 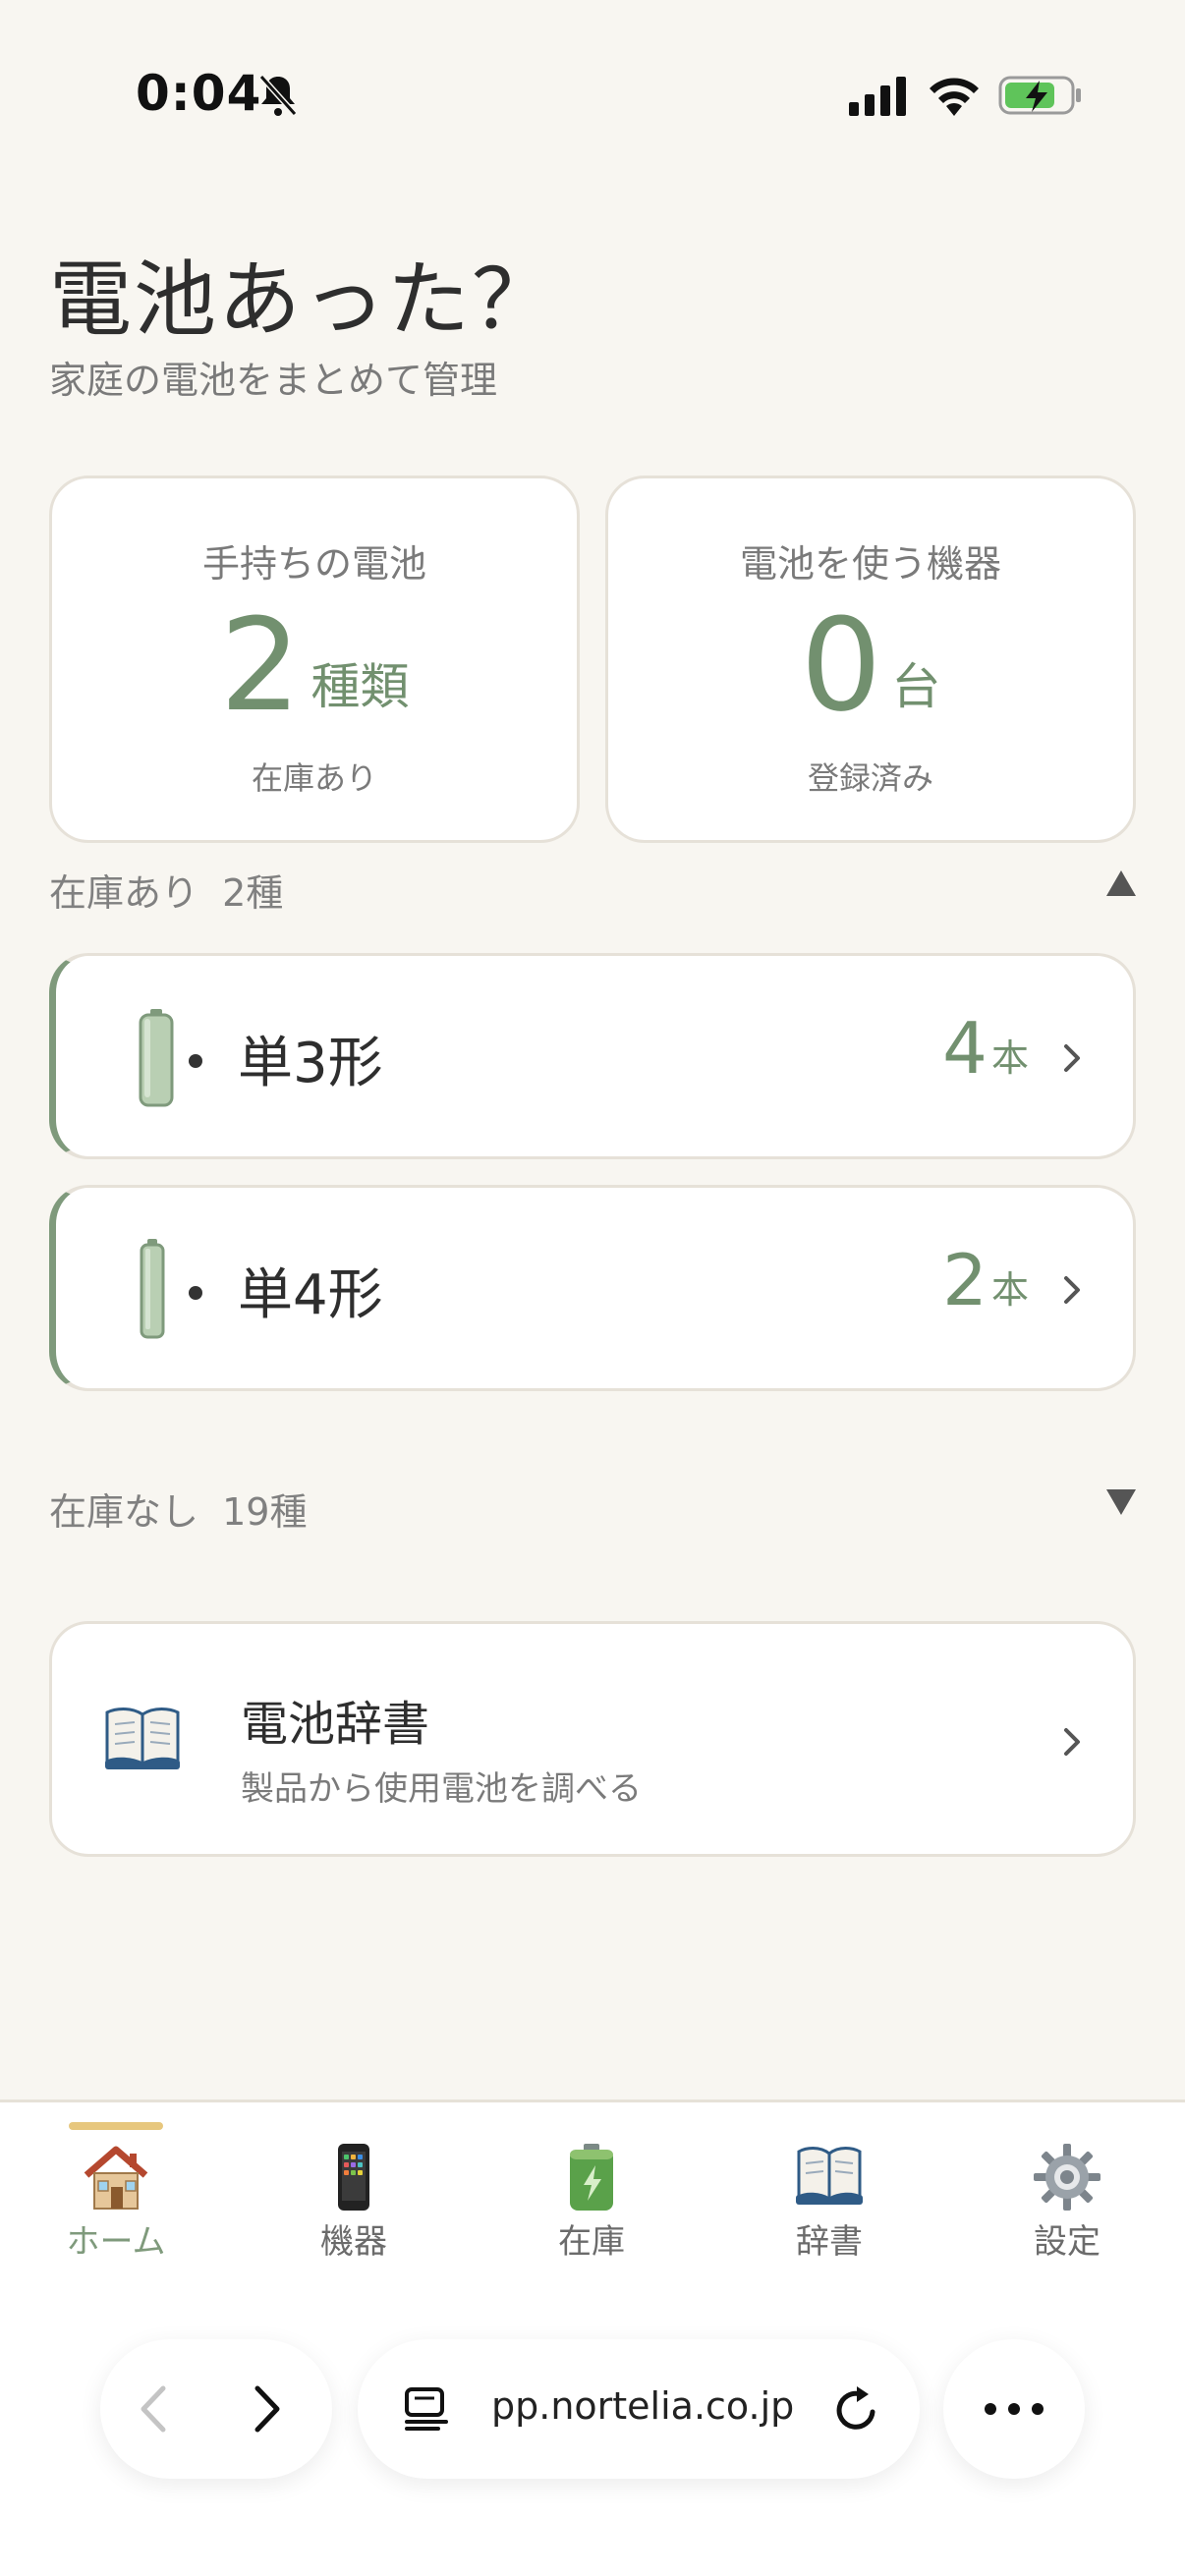 What do you see at coordinates (1040, 95) in the screenshot?
I see `battery-charging-icon` at bounding box center [1040, 95].